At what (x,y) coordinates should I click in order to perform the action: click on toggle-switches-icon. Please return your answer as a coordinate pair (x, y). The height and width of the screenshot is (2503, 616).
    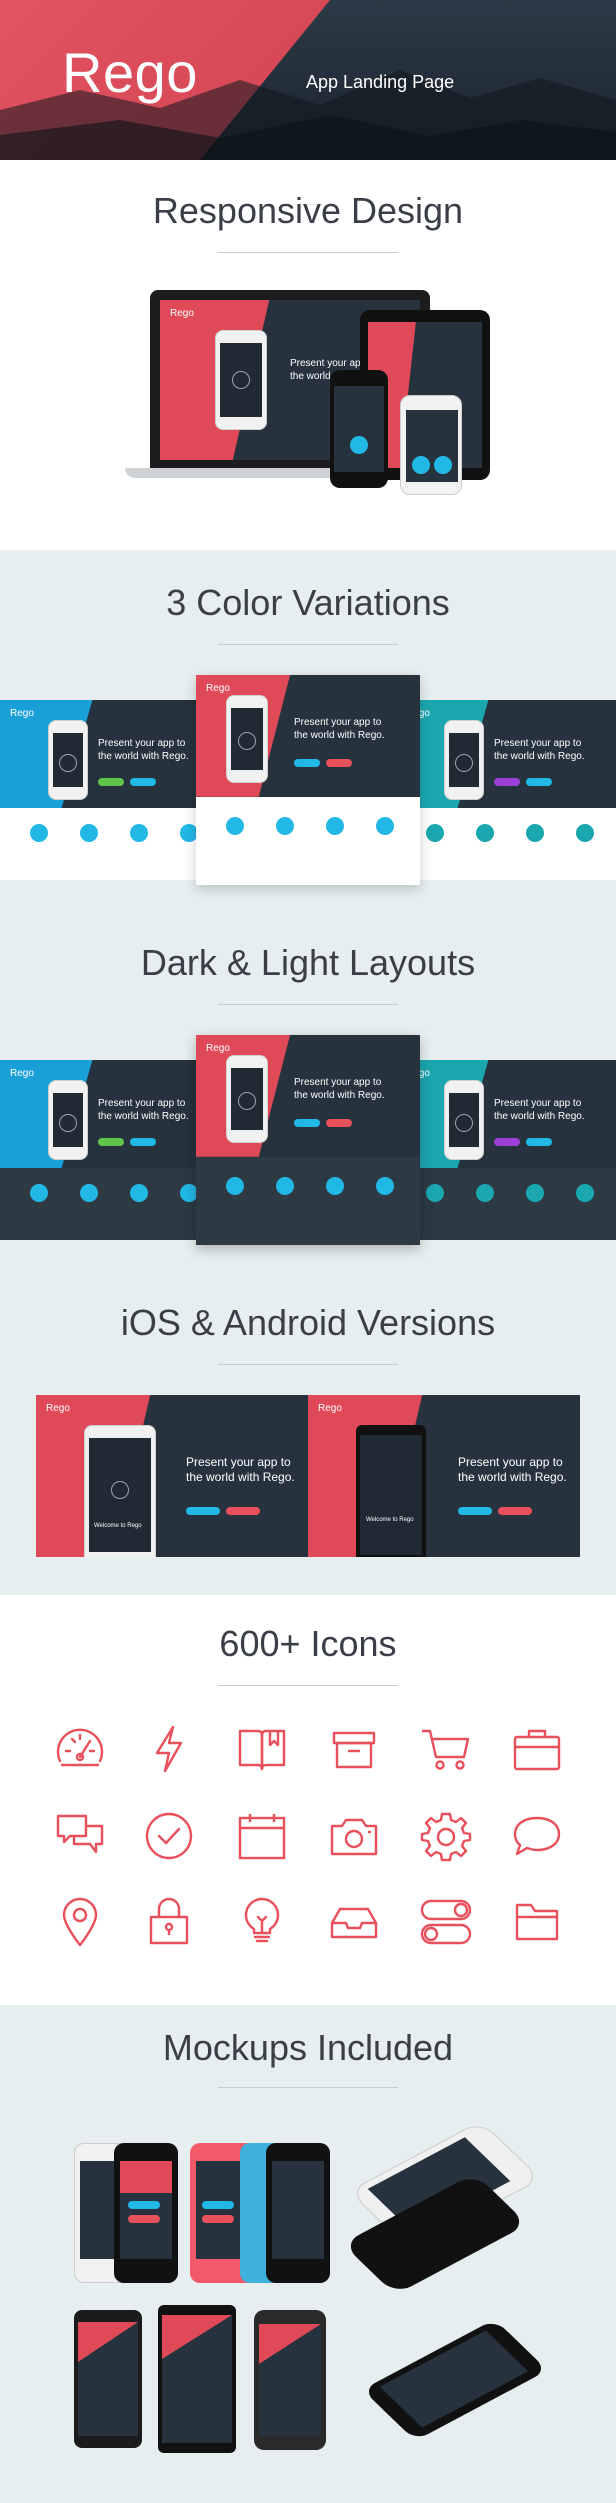
    Looking at the image, I should click on (446, 1921).